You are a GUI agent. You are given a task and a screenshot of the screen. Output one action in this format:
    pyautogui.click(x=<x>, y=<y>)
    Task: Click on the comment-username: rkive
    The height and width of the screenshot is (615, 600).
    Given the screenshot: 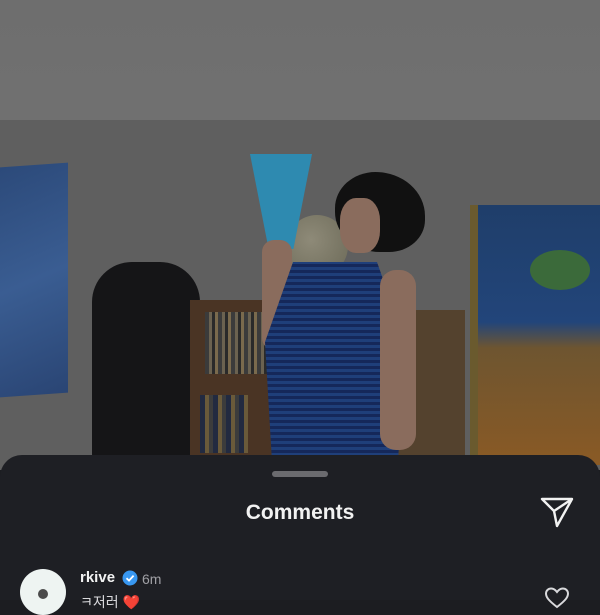 What is the action you would take?
    pyautogui.click(x=97, y=577)
    